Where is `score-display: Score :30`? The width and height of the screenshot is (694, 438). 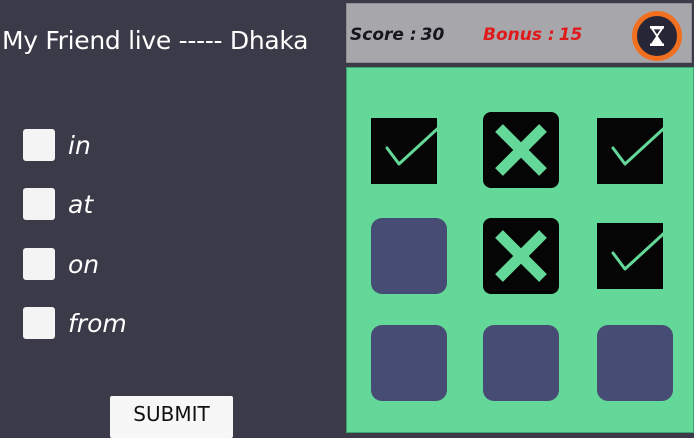
score-display: Score :30 is located at coordinates (397, 35).